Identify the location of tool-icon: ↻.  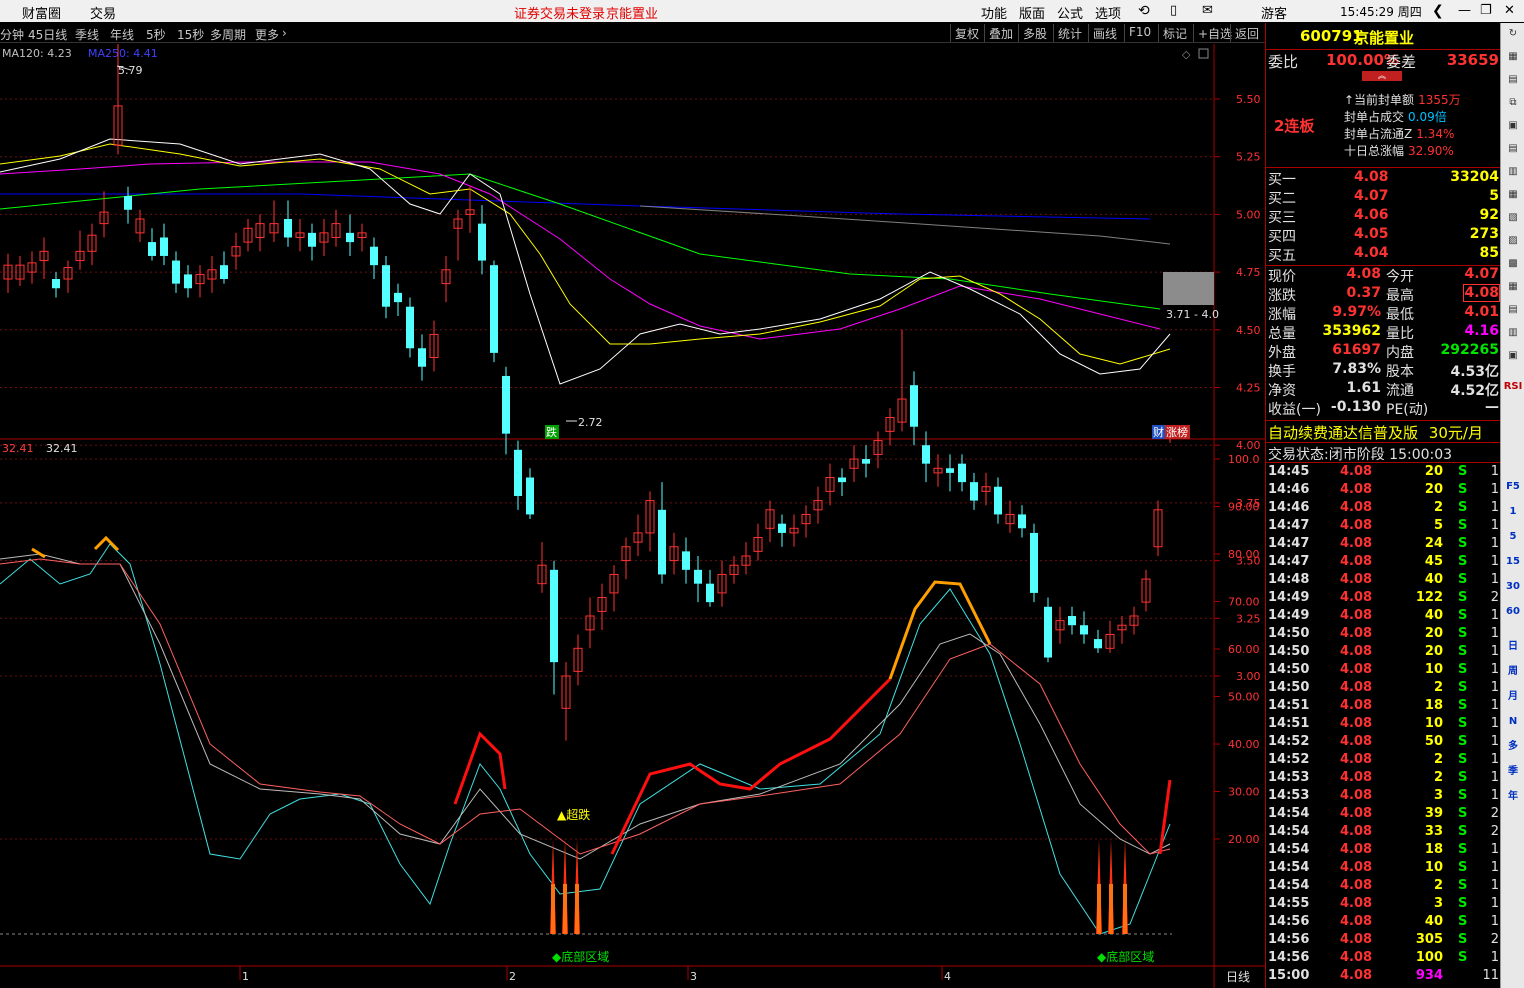
(1513, 34).